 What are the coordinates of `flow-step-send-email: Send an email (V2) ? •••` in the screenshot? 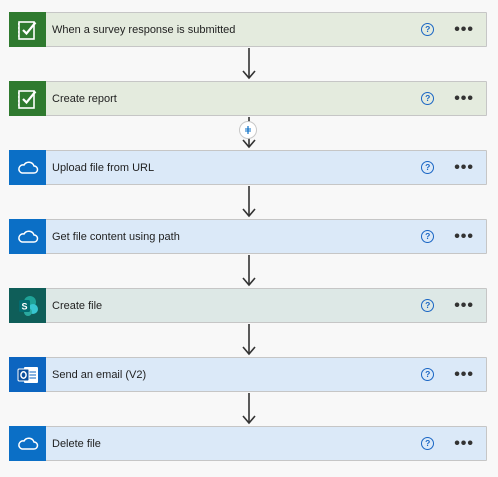 It's located at (248, 374).